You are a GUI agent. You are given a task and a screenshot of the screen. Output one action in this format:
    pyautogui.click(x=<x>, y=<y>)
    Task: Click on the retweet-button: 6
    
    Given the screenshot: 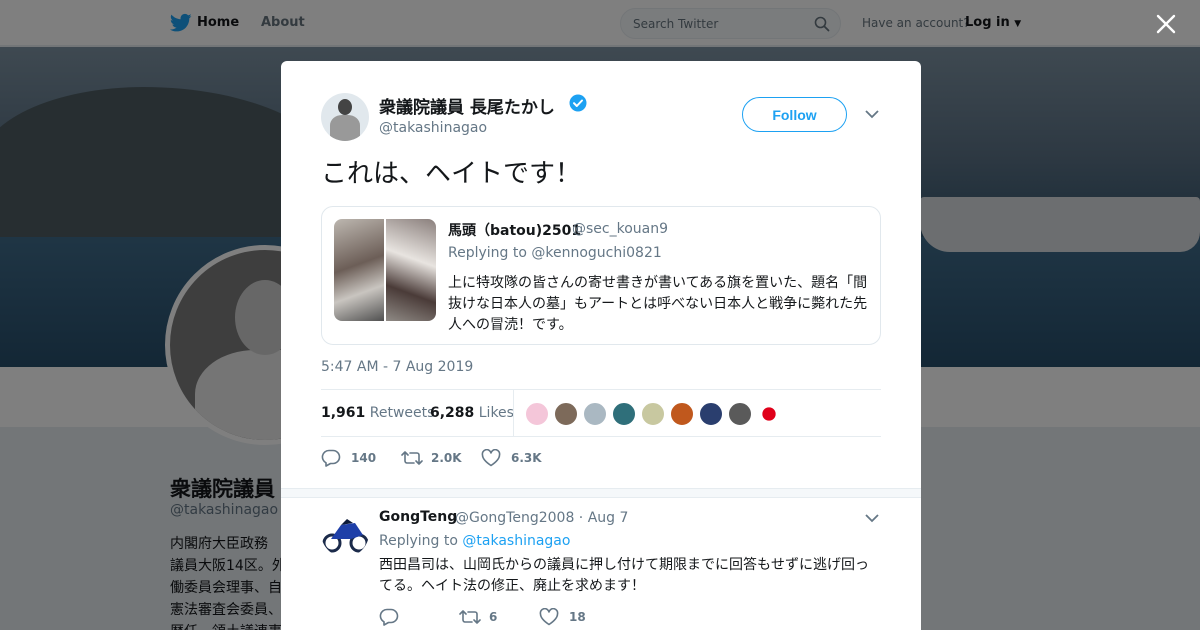 What is the action you would take?
    pyautogui.click(x=494, y=617)
    